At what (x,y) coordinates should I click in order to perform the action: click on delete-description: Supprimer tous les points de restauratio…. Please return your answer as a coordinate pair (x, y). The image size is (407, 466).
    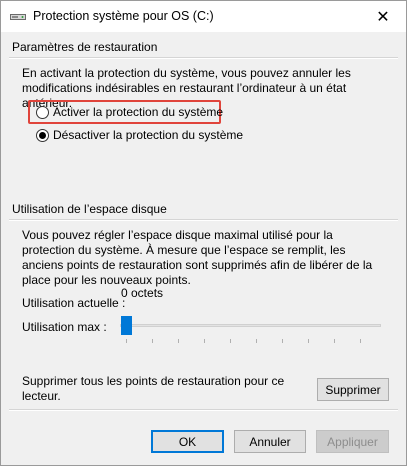
    Looking at the image, I should click on (153, 388).